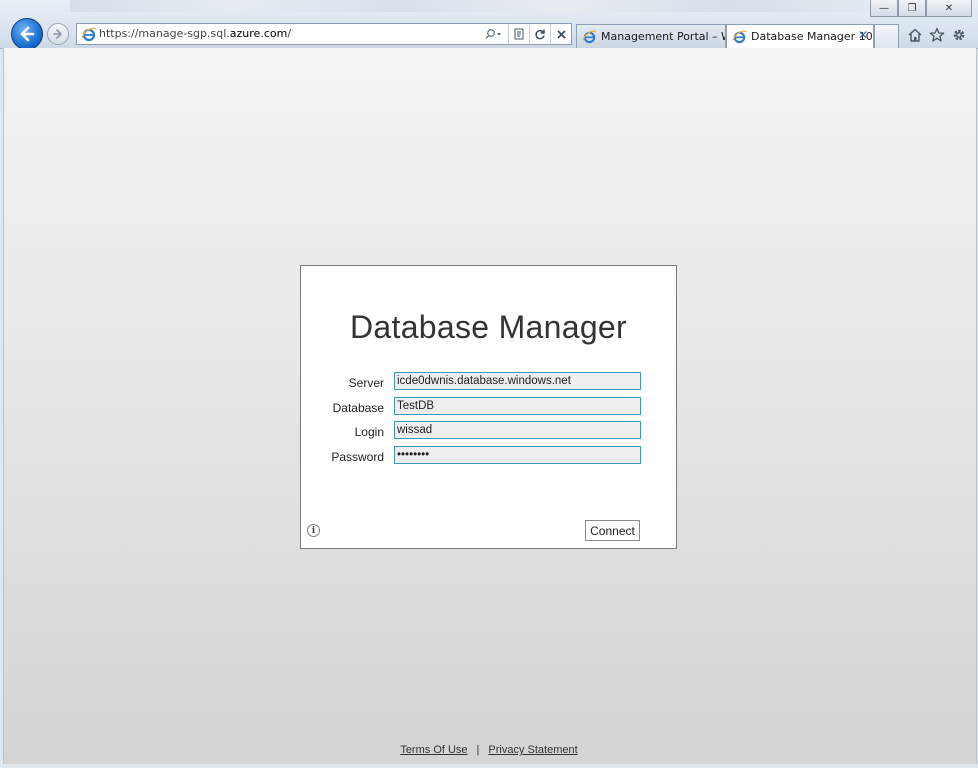  I want to click on address-bar-buttons, so click(524, 34).